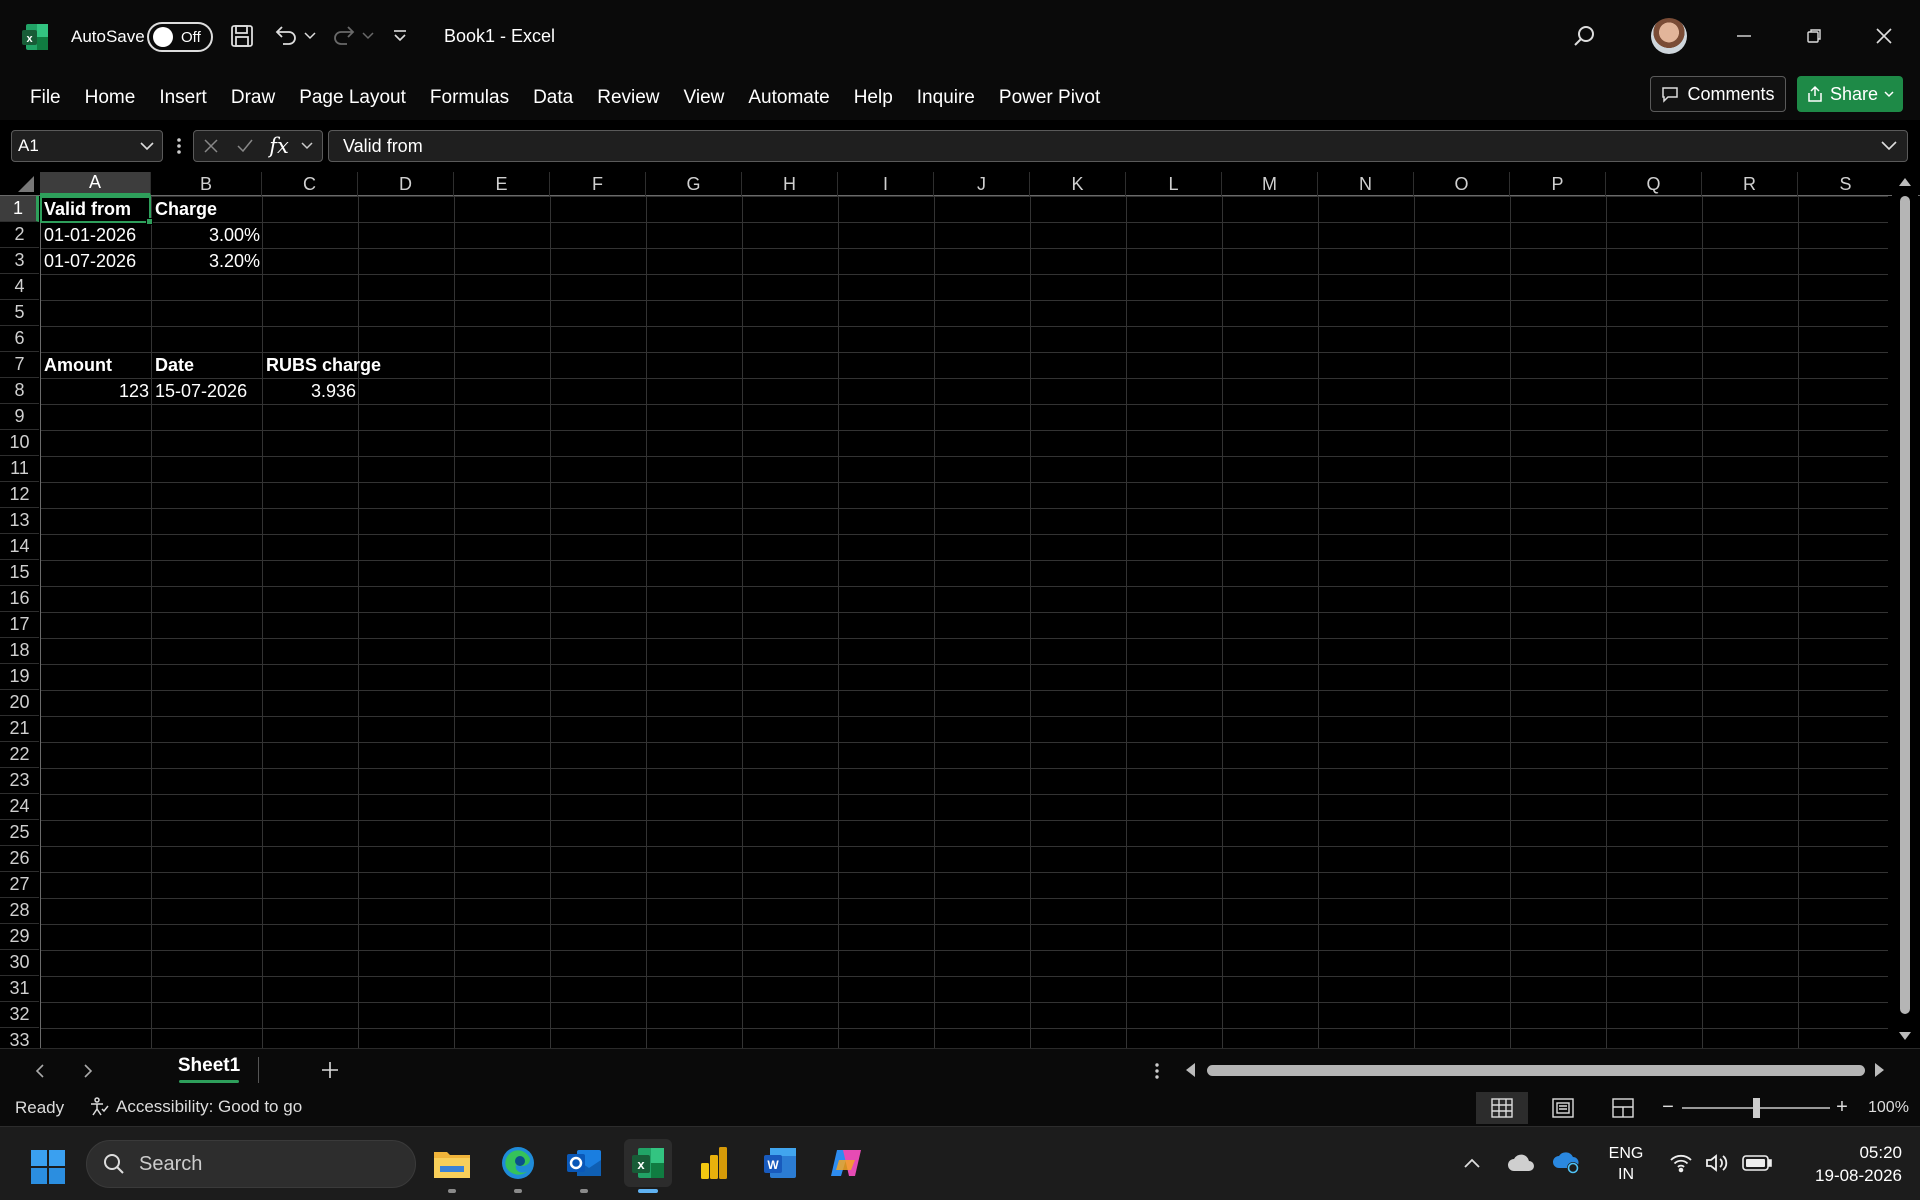 This screenshot has height=1200, width=1920. I want to click on row-header-21: 21, so click(19, 729).